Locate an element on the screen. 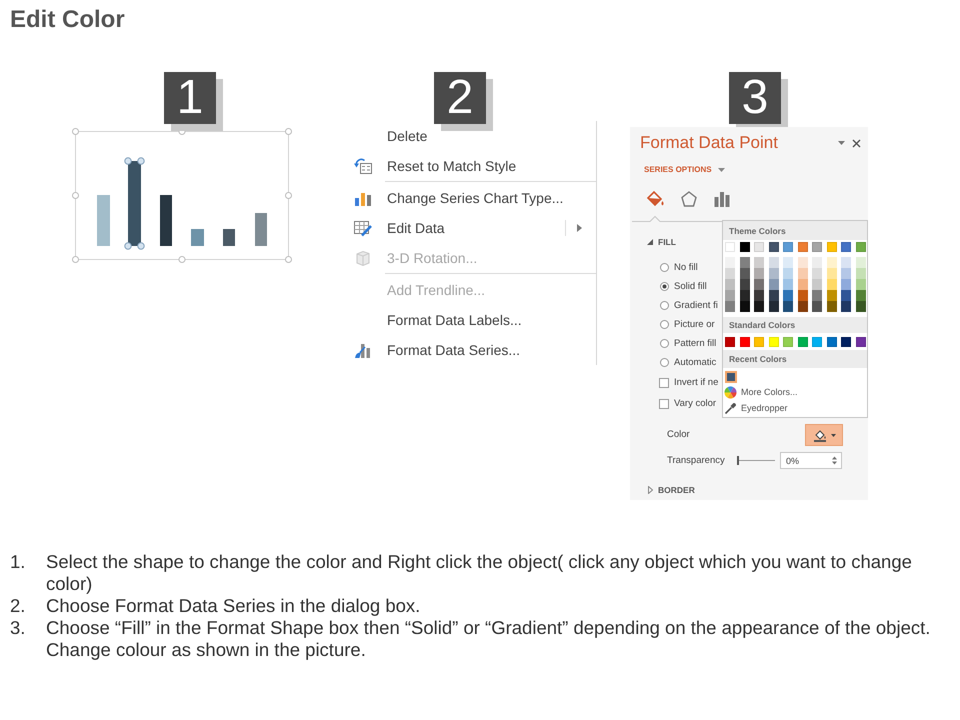 The width and height of the screenshot is (960, 720). submenu-arrow-icon is located at coordinates (579, 228).